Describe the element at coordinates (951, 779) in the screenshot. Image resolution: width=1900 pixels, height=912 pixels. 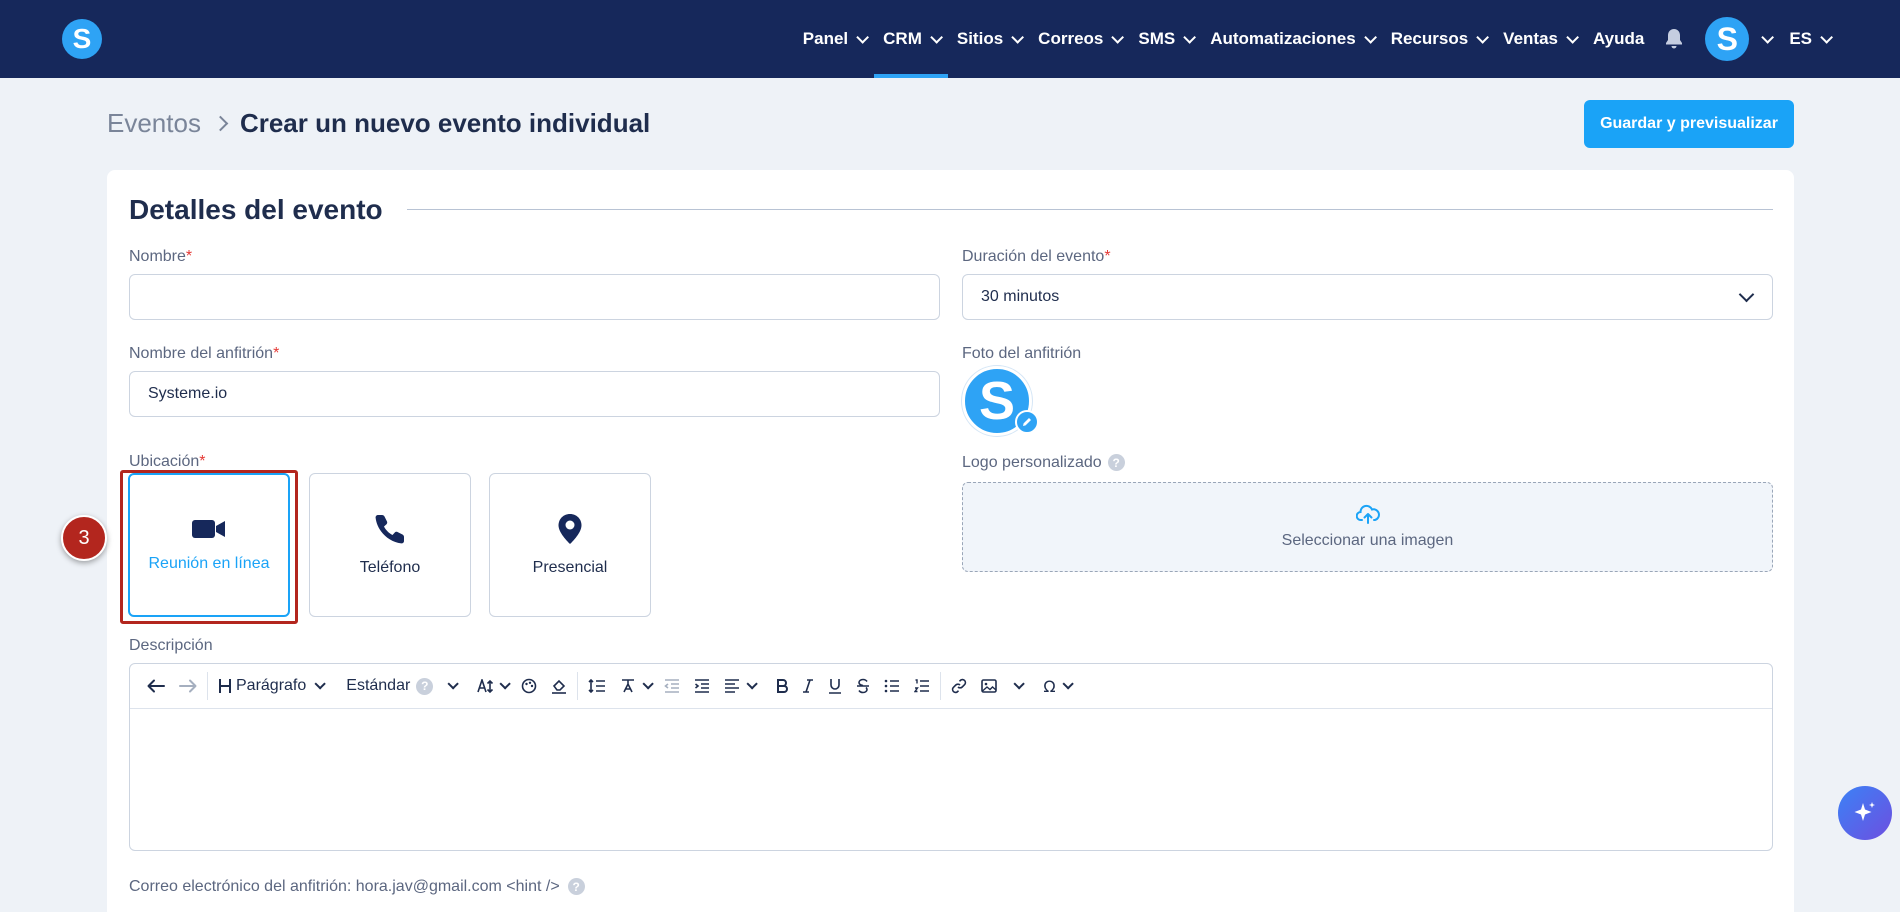
I see `description-text-area` at that location.